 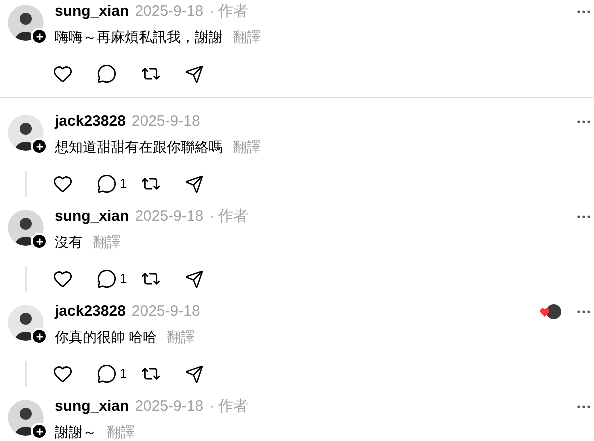 I want to click on comment-text: 你真的很帥 哈哈, so click(x=106, y=337).